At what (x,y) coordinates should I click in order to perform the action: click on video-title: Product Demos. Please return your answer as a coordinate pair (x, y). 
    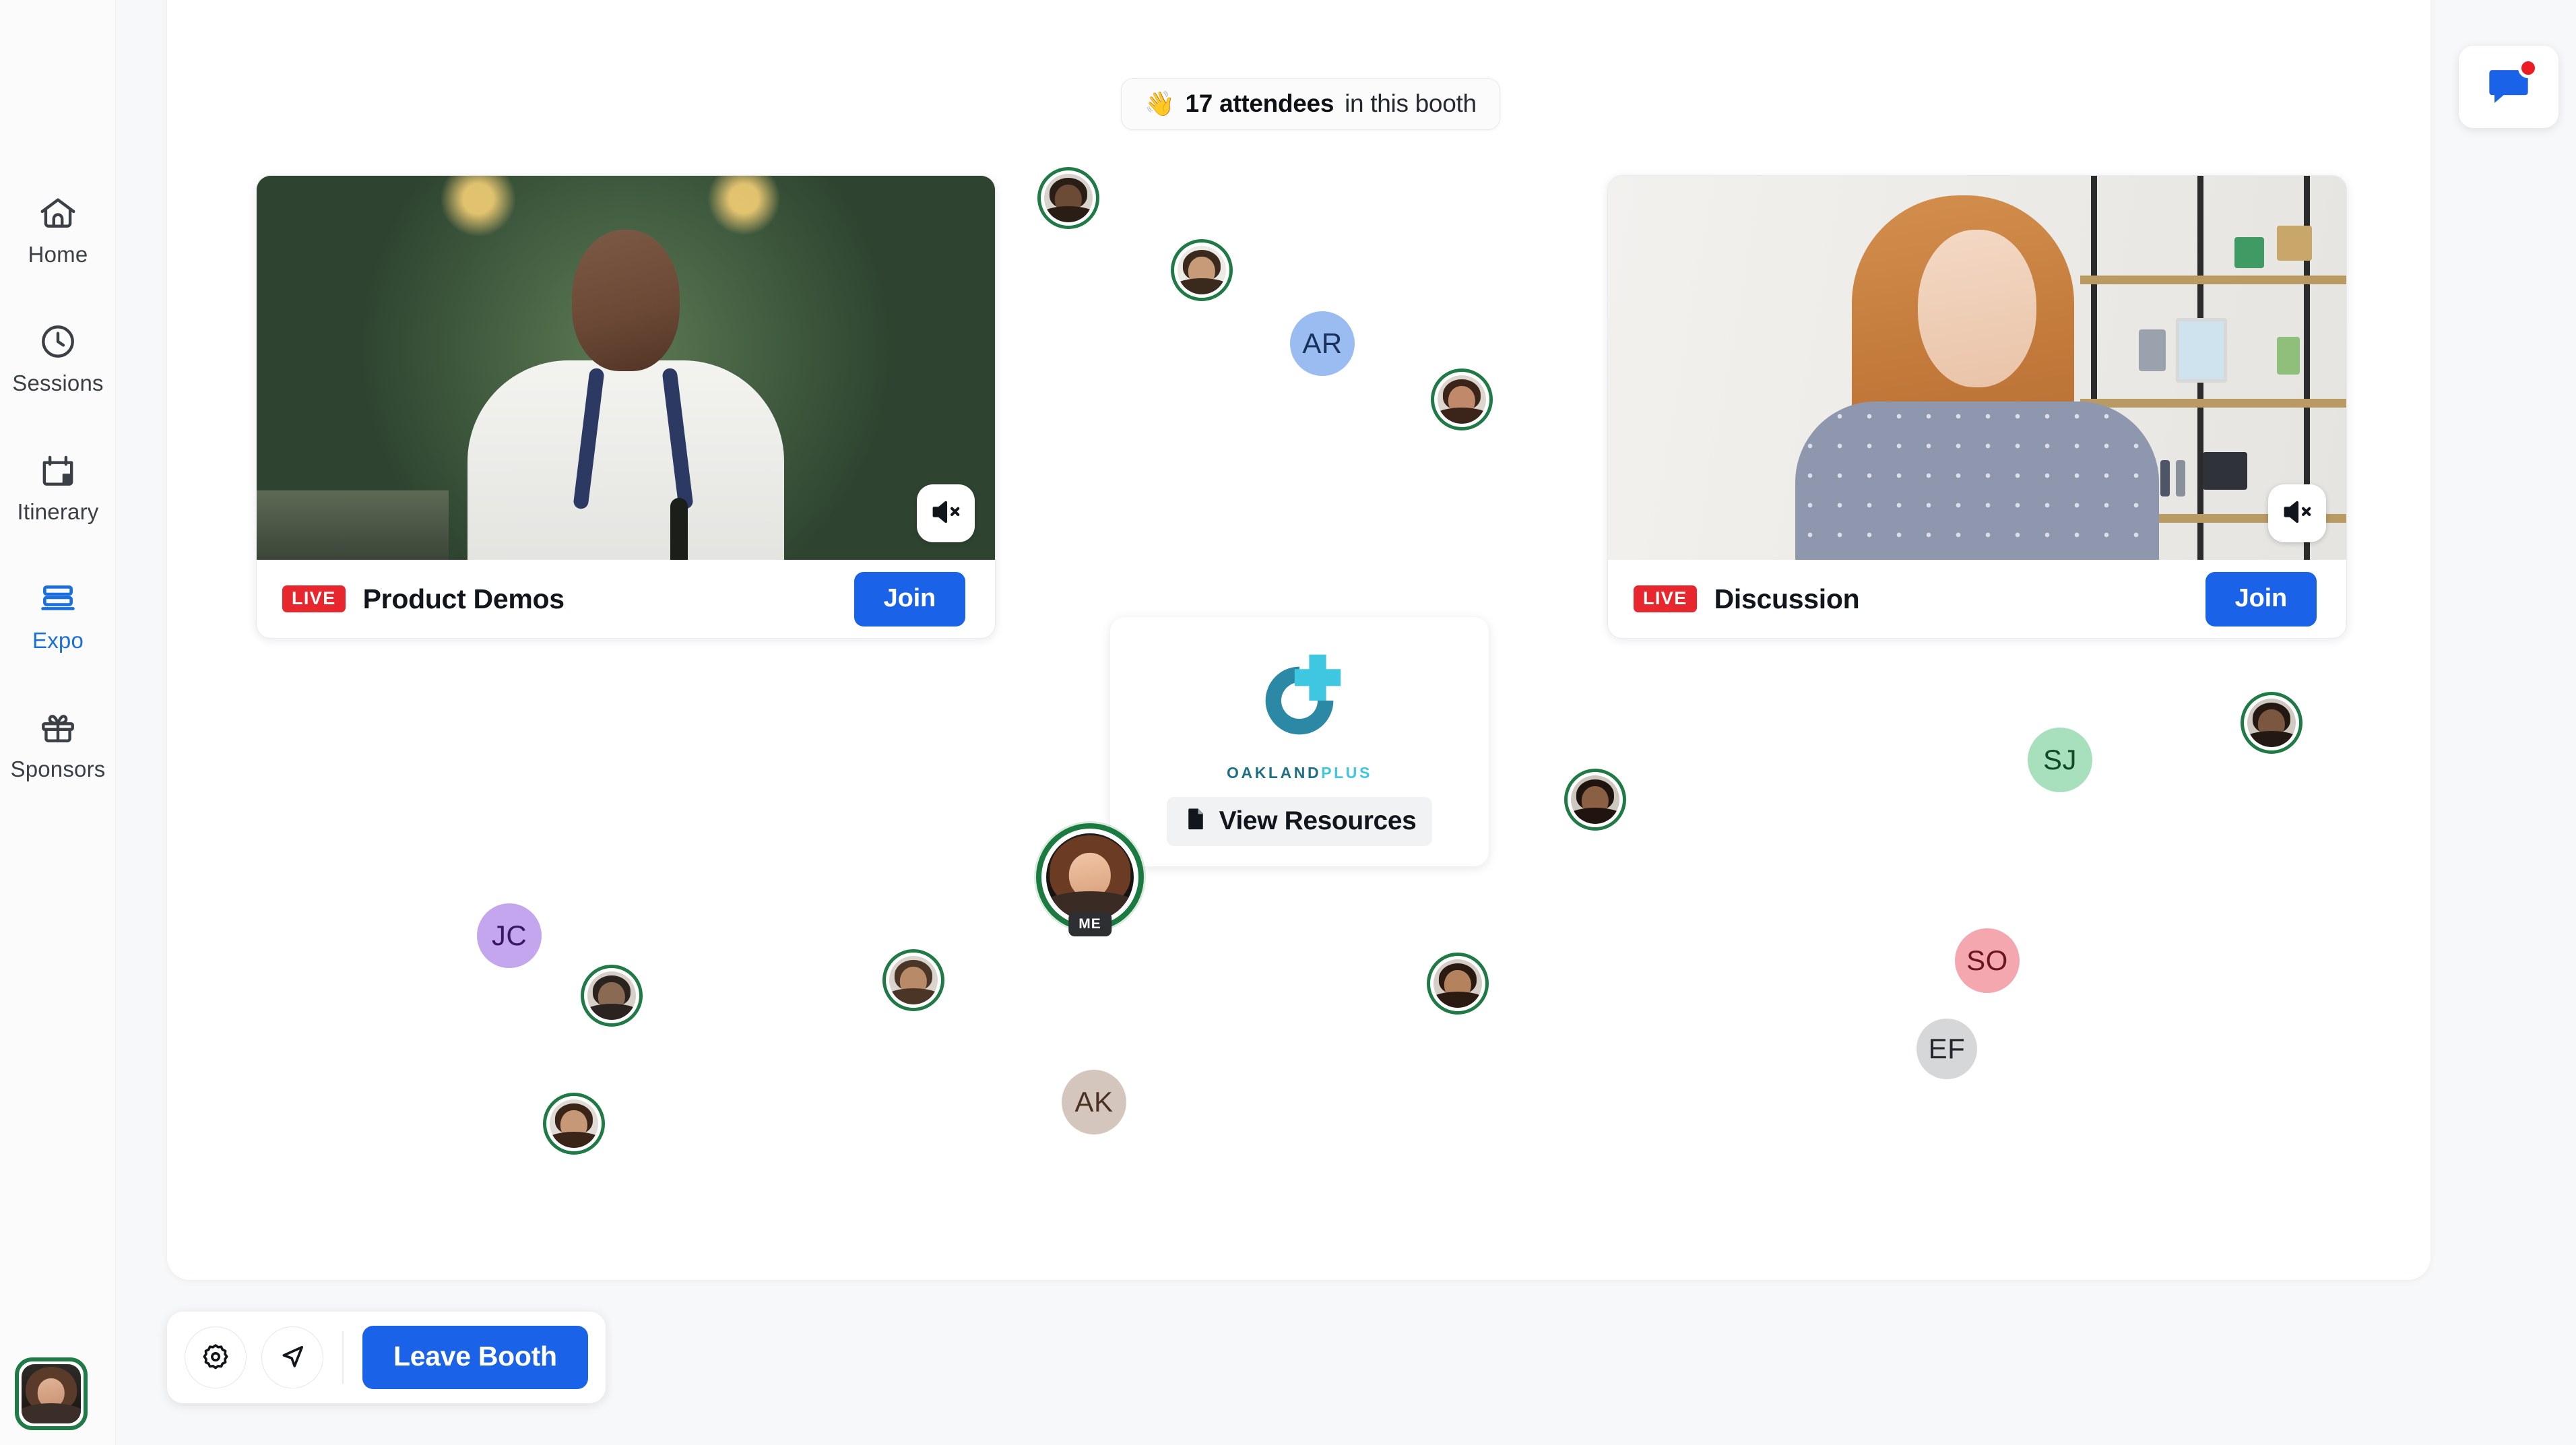
    Looking at the image, I should click on (463, 598).